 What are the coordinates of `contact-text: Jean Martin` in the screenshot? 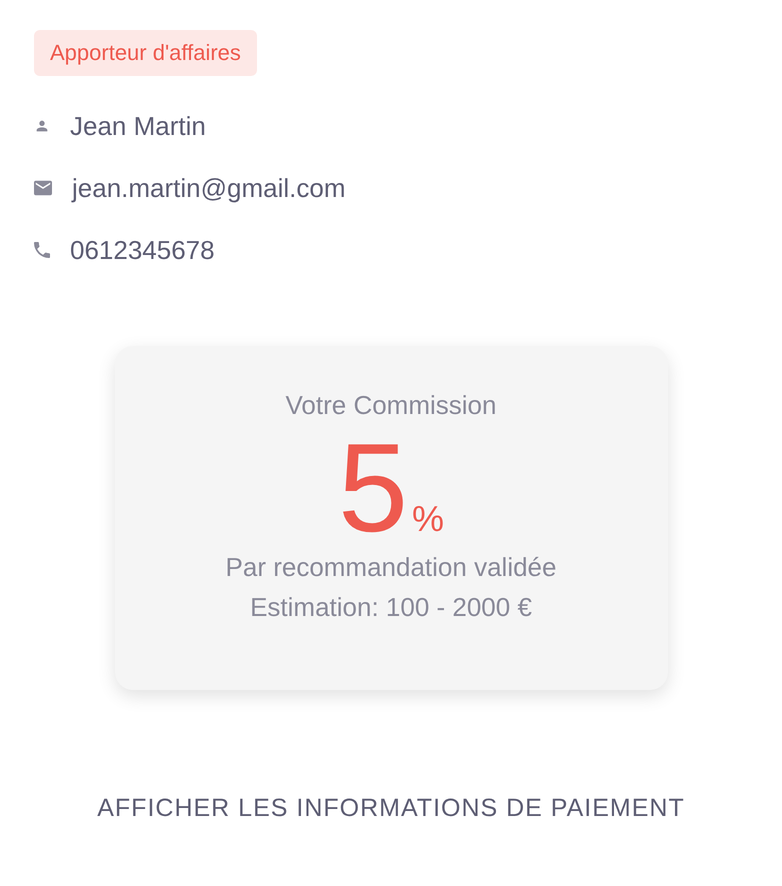 It's located at (138, 126).